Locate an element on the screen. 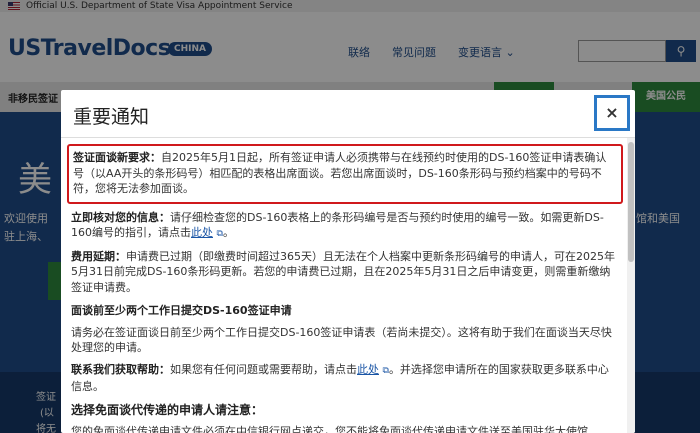 Image resolution: width=700 pixels, height=433 pixels. verify-label: 立即核对您的信息： is located at coordinates (120, 217).